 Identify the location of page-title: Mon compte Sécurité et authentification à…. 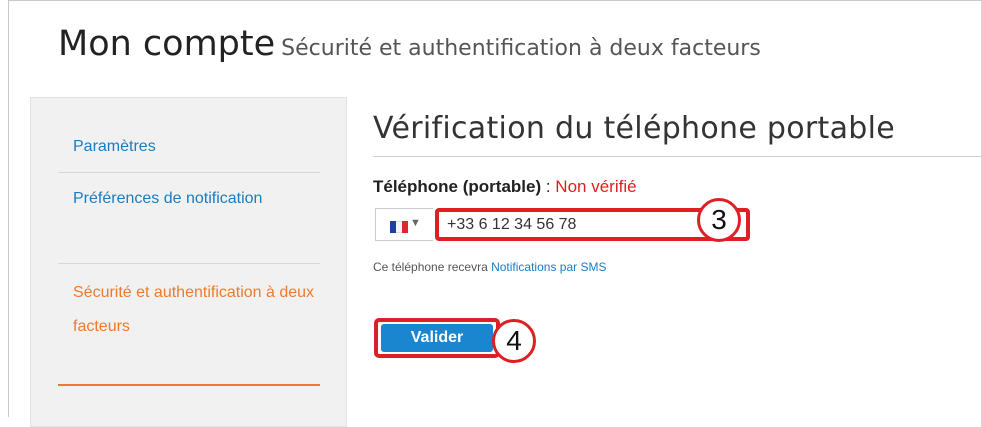
(409, 44).